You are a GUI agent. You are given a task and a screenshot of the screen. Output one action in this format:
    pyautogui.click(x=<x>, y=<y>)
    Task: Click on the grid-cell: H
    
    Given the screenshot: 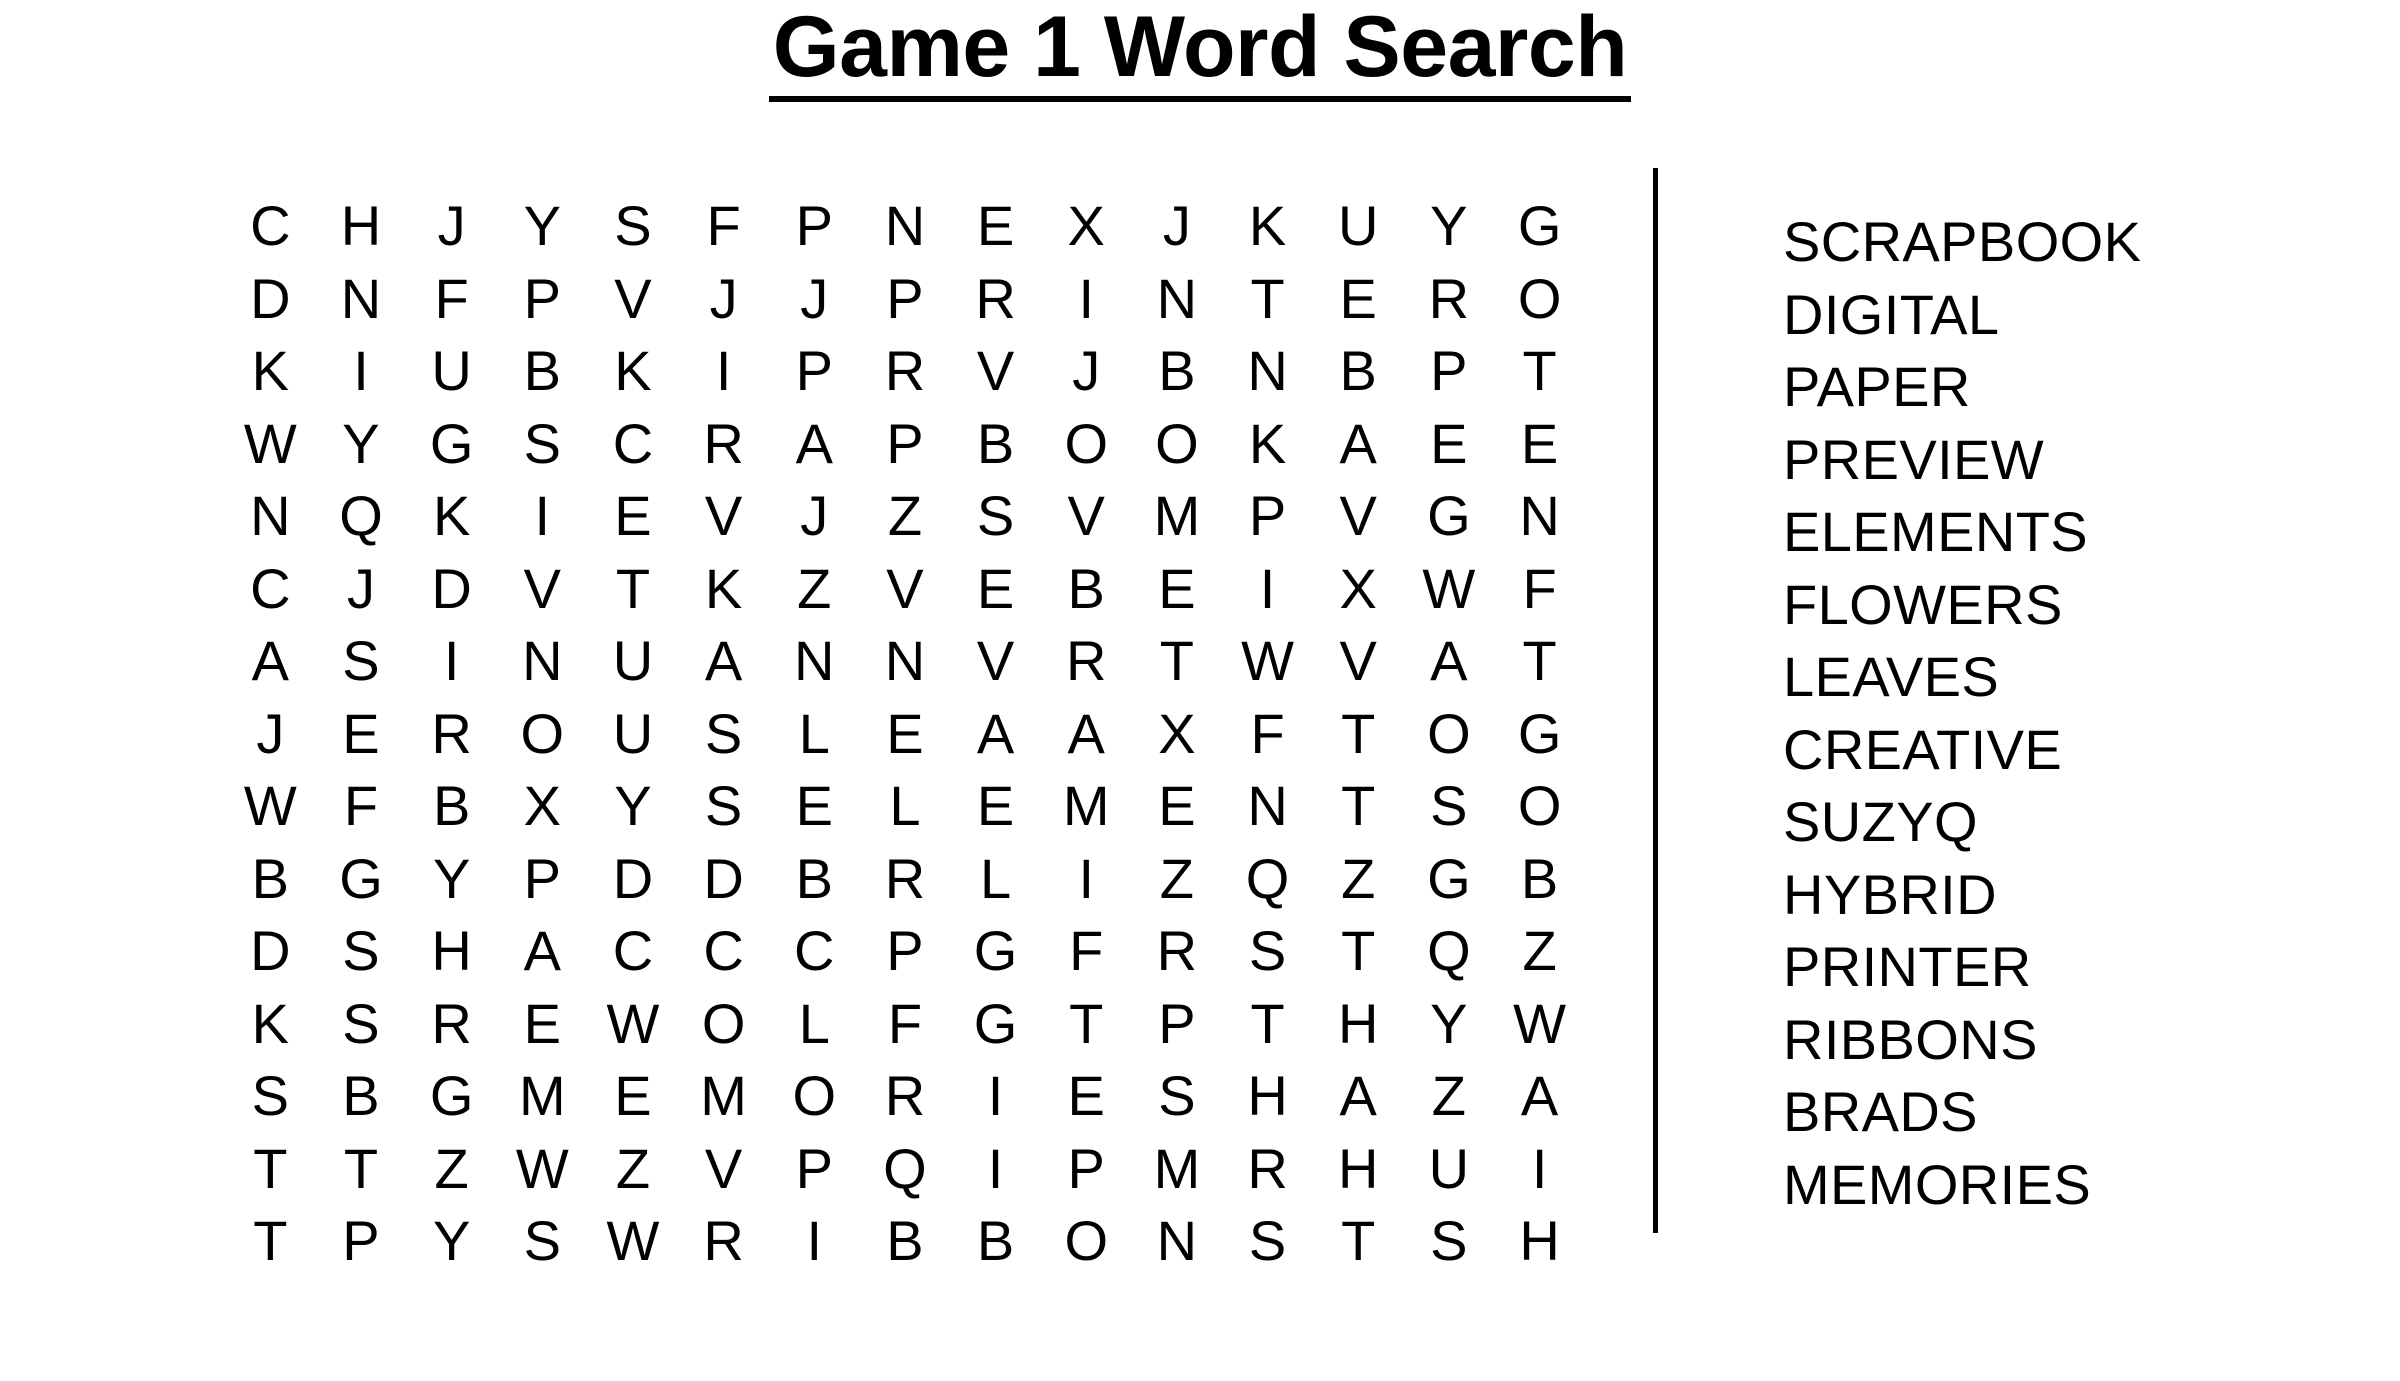 What is the action you would take?
    pyautogui.click(x=361, y=226)
    